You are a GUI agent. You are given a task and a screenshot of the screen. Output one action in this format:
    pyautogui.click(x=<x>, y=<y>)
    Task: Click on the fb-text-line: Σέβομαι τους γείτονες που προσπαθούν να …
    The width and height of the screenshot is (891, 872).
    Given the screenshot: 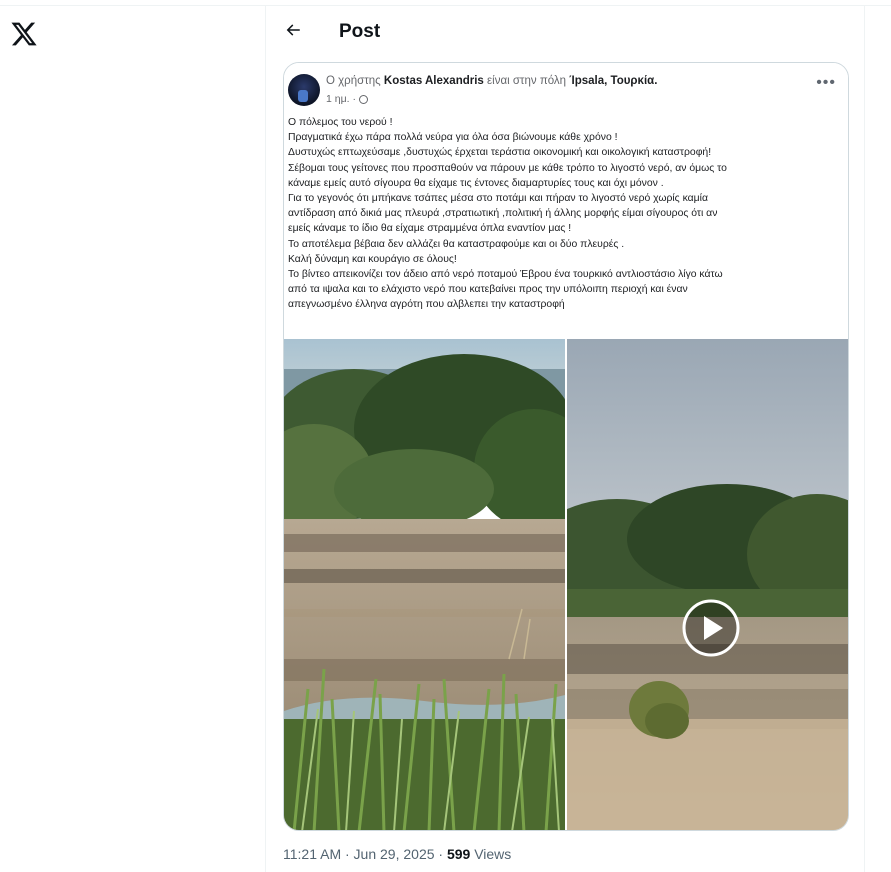 What is the action you would take?
    pyautogui.click(x=507, y=168)
    